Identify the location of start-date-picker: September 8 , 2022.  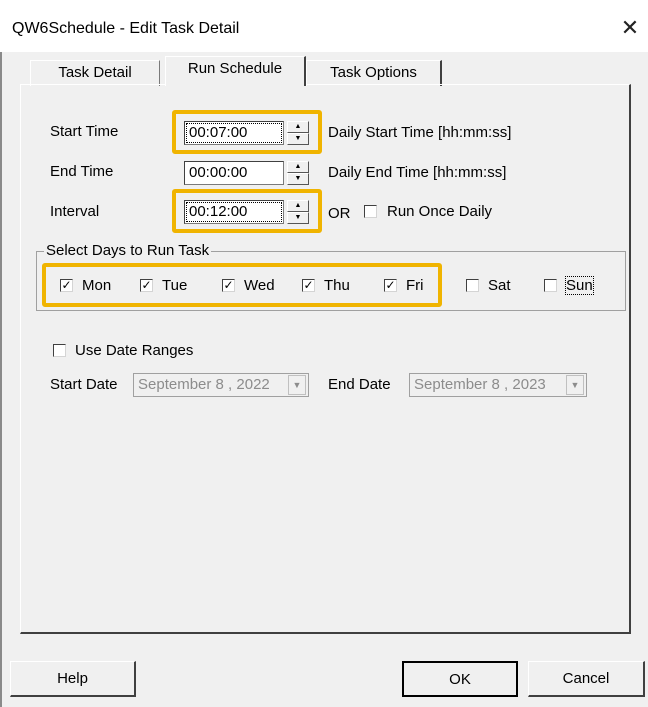
(221, 385).